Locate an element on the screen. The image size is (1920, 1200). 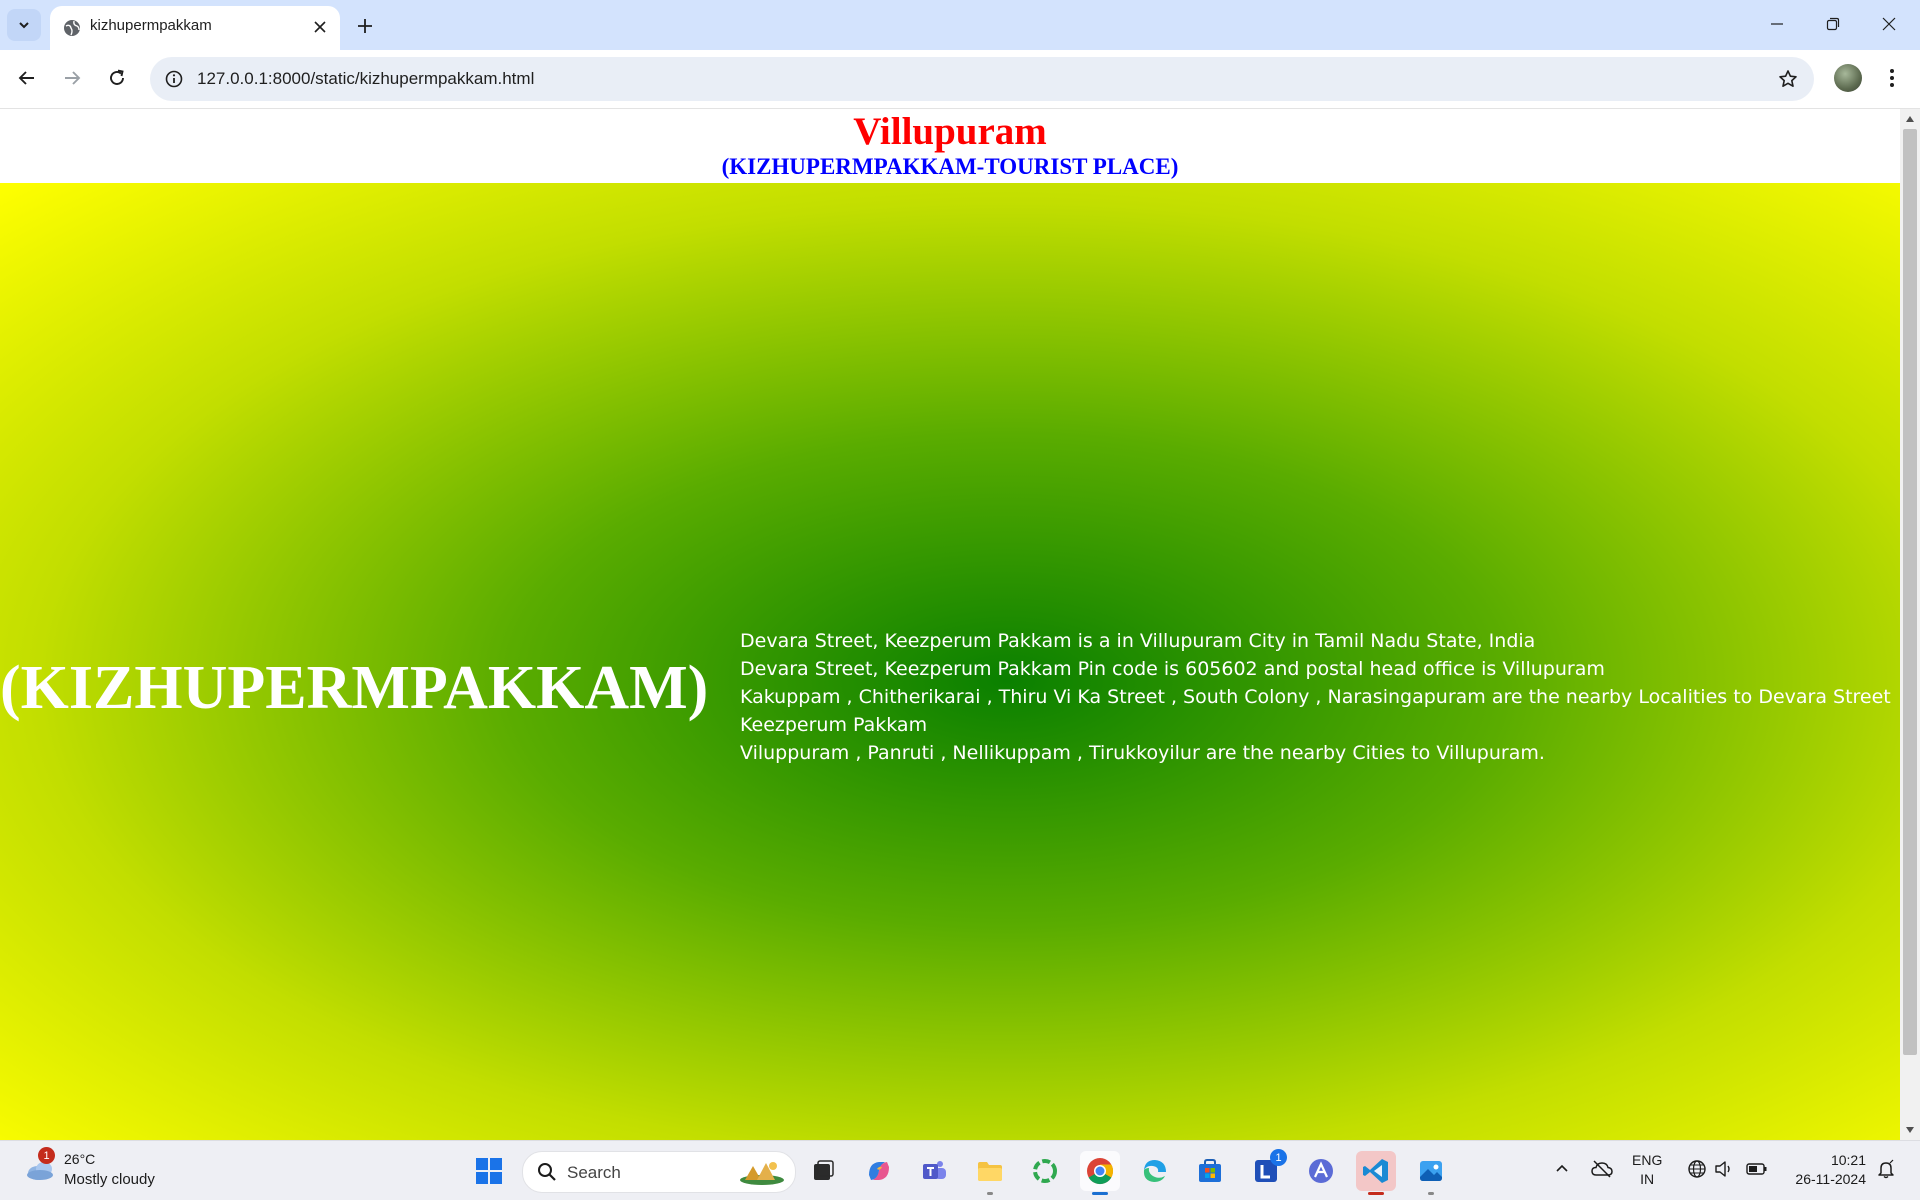
minimize-button is located at coordinates (1777, 24).